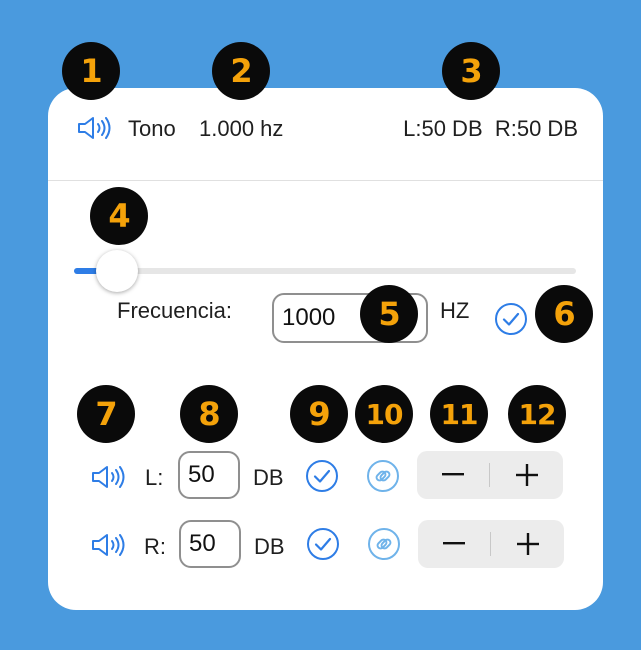  Describe the element at coordinates (91, 71) in the screenshot. I see `badge-1: 1` at that location.